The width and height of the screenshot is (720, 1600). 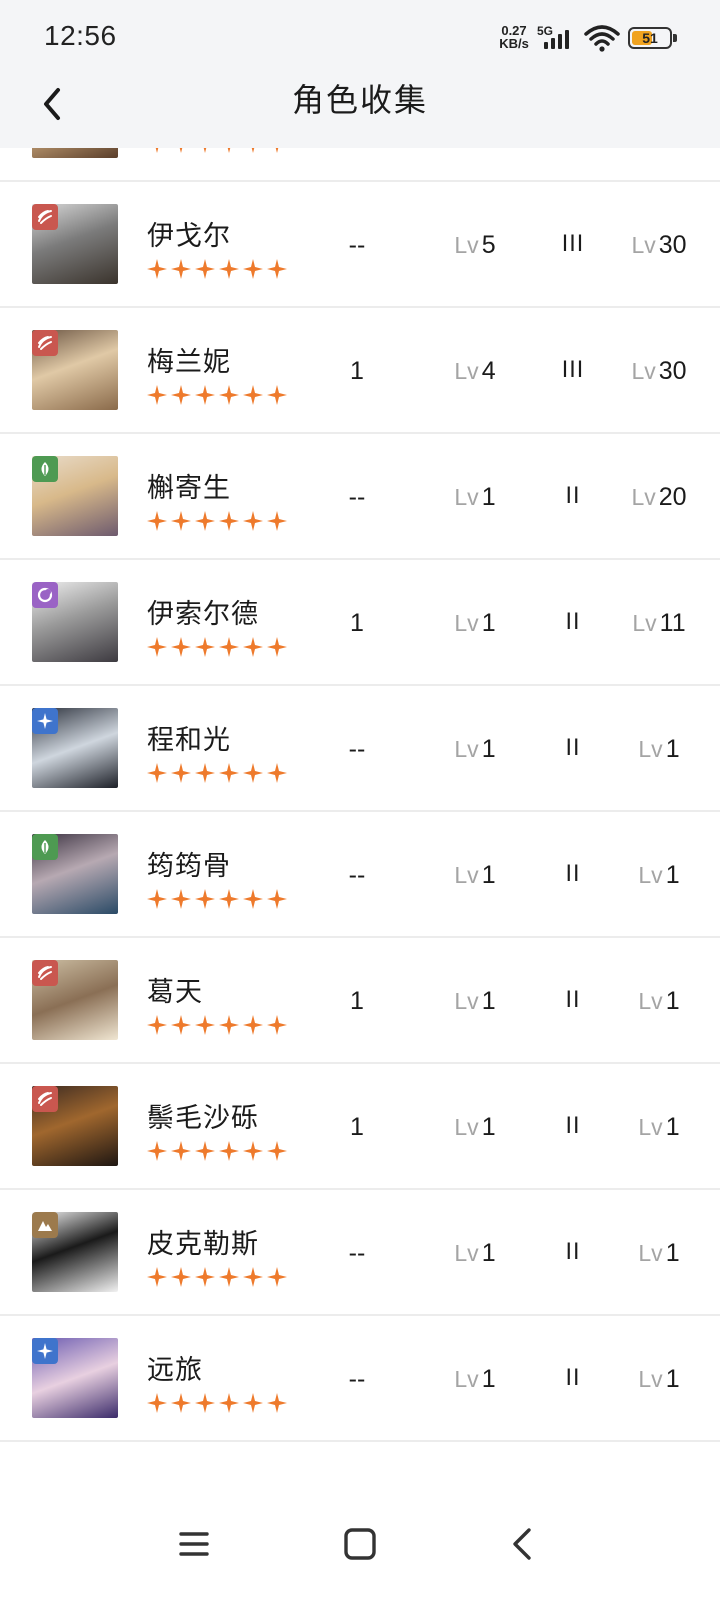 What do you see at coordinates (360, 112) in the screenshot?
I see `page-header: 角色收集` at bounding box center [360, 112].